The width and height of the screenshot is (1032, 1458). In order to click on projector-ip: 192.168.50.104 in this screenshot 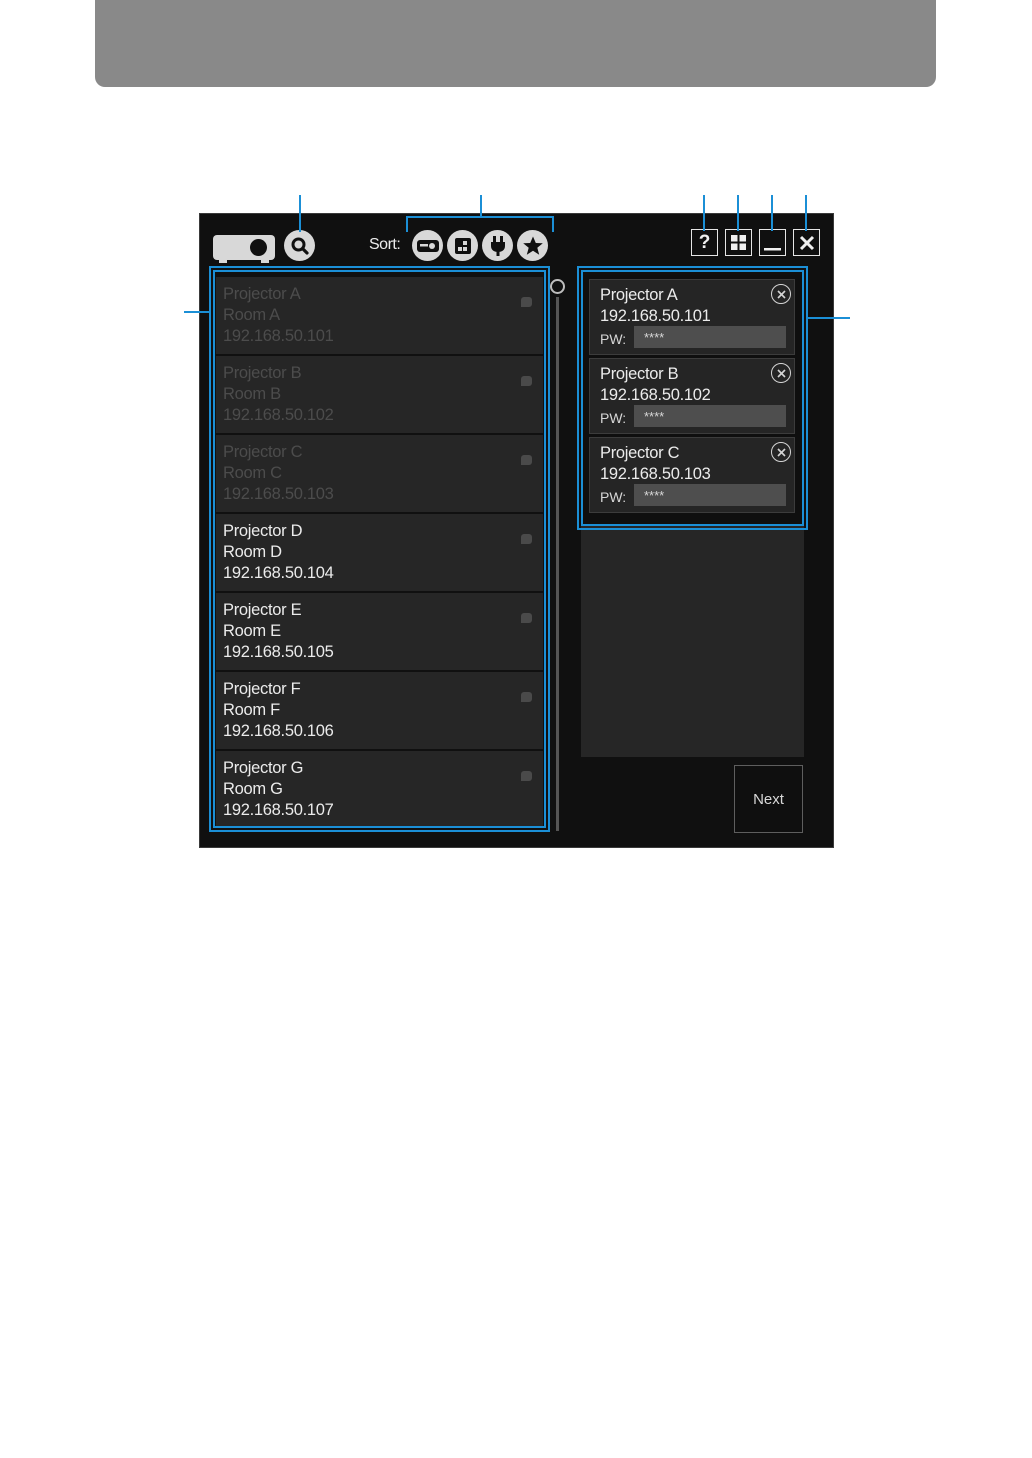, I will do `click(278, 573)`.